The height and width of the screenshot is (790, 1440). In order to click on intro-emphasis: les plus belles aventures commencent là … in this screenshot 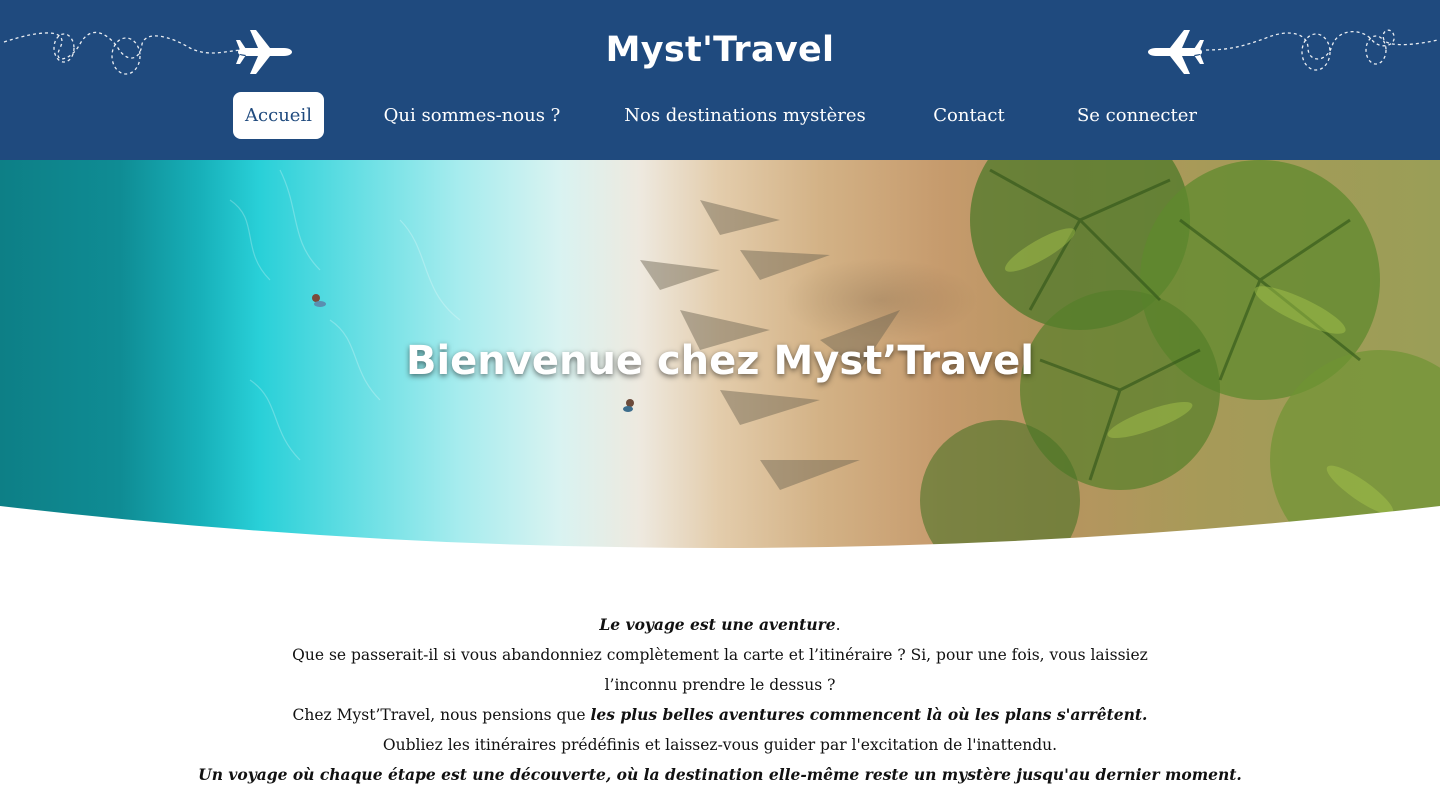, I will do `click(869, 714)`.